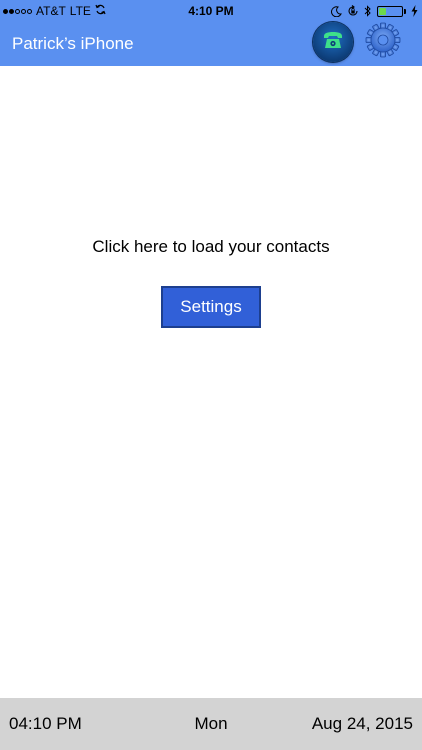 The image size is (422, 750). I want to click on telephone-icon, so click(333, 42).